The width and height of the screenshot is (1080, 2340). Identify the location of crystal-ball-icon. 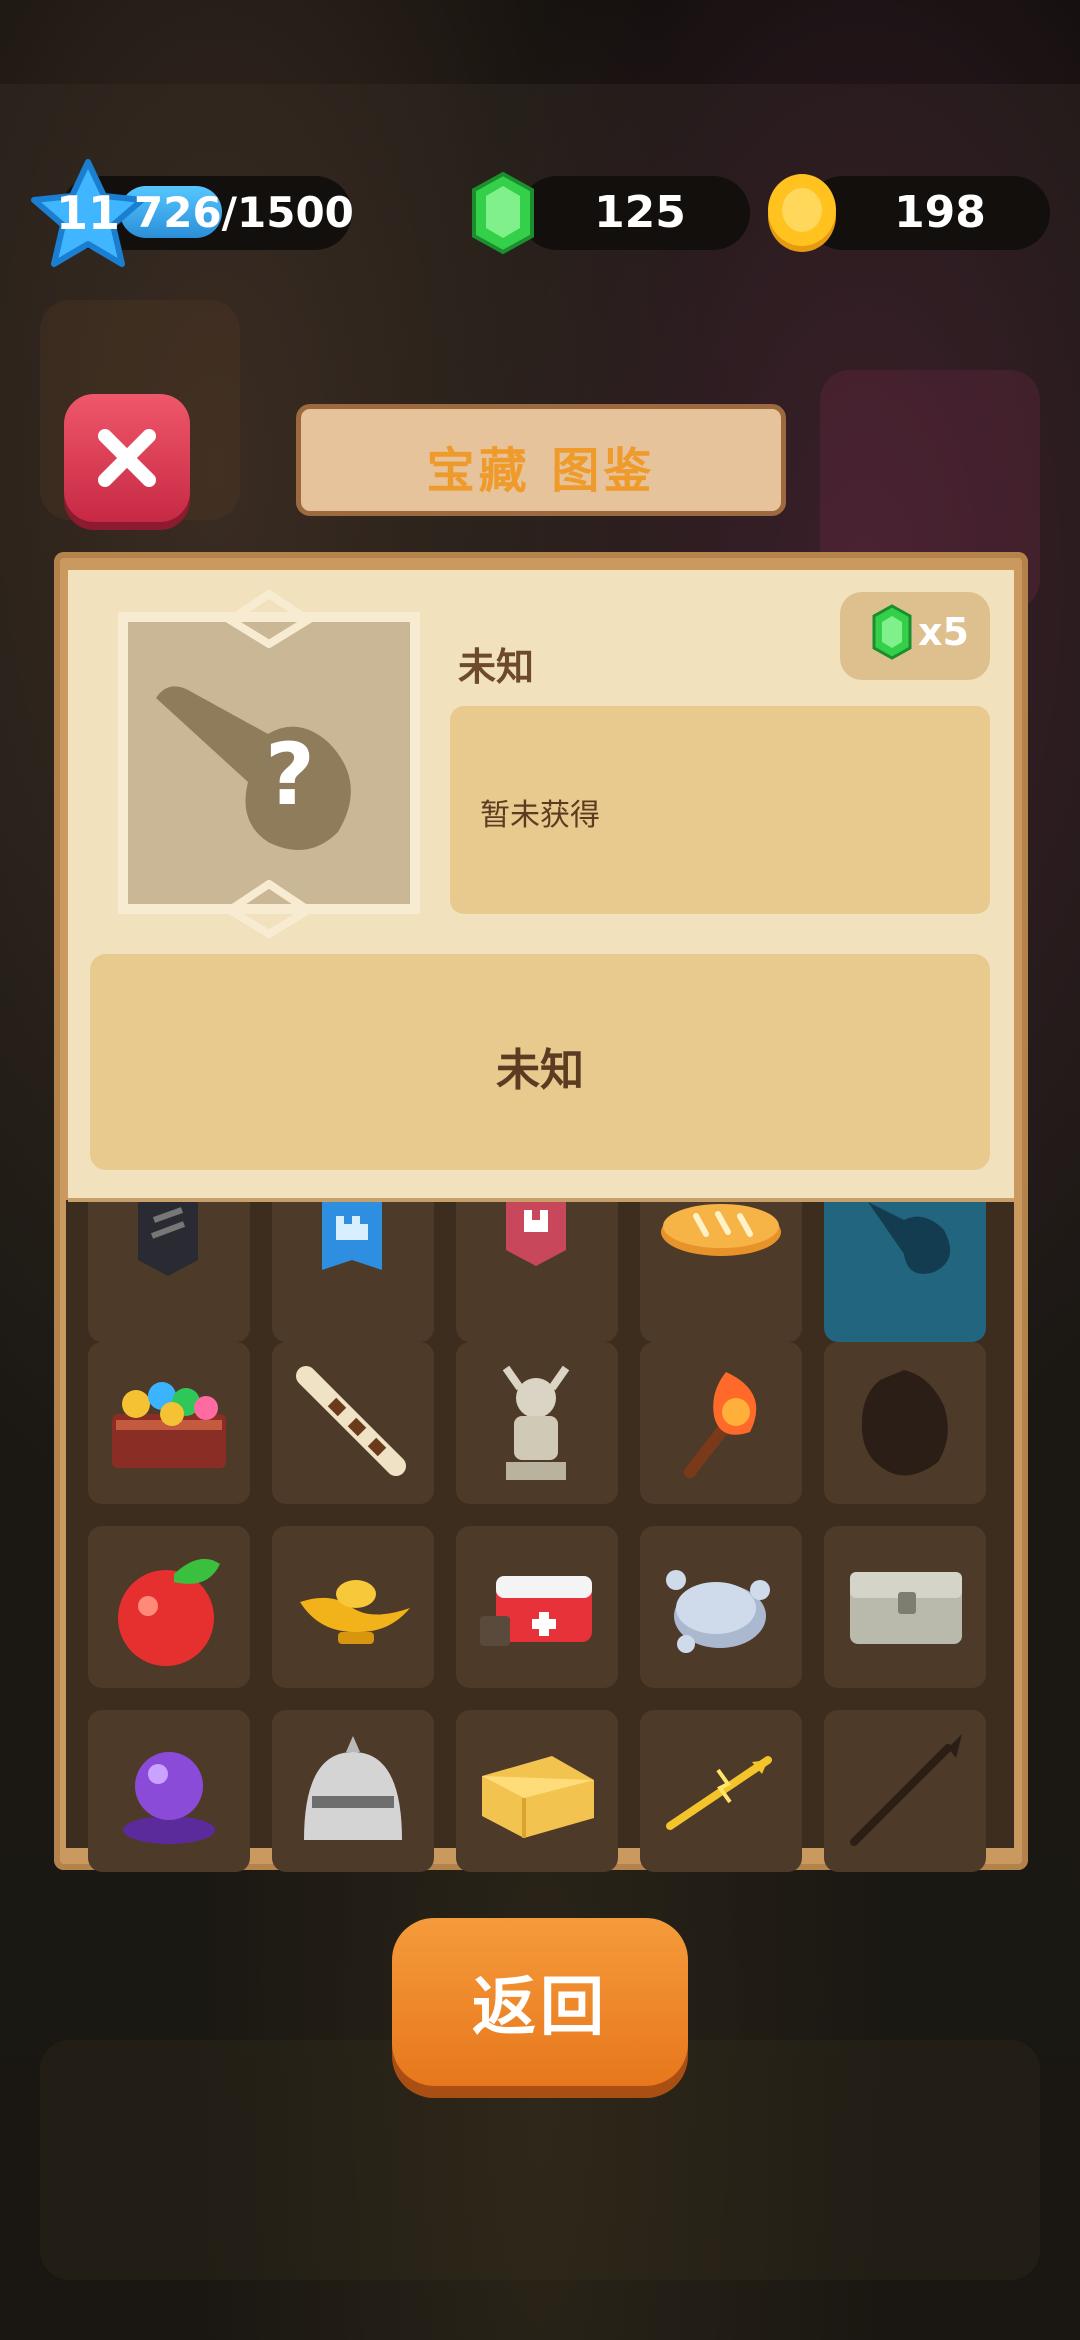
(169, 1798).